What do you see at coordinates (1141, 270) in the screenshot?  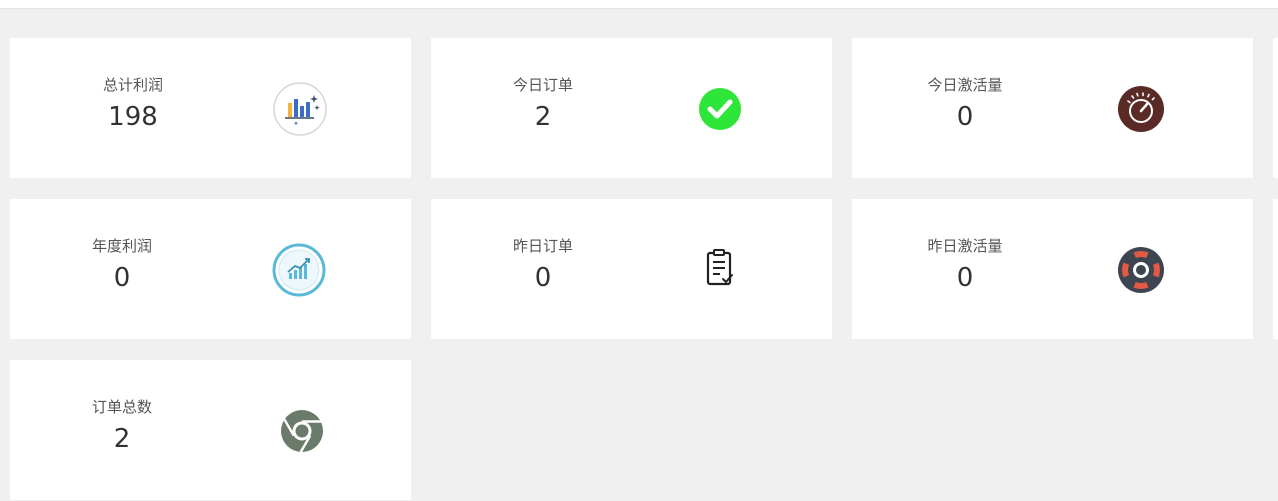 I see `lifebuoy-icon` at bounding box center [1141, 270].